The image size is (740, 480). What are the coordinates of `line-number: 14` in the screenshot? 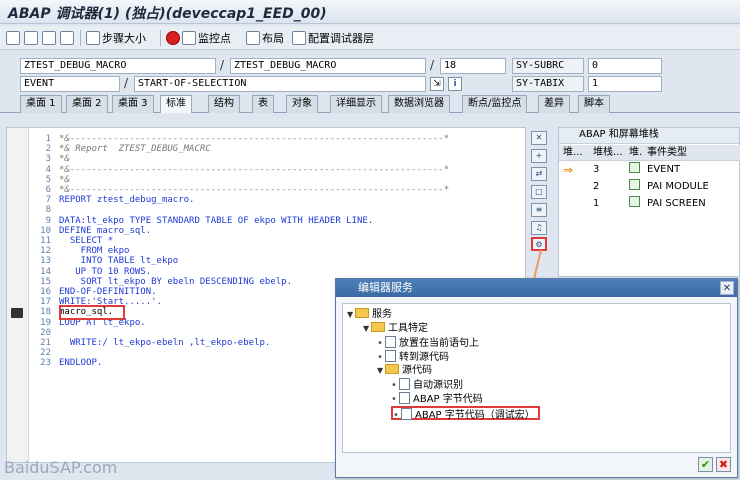 It's located at (45, 271).